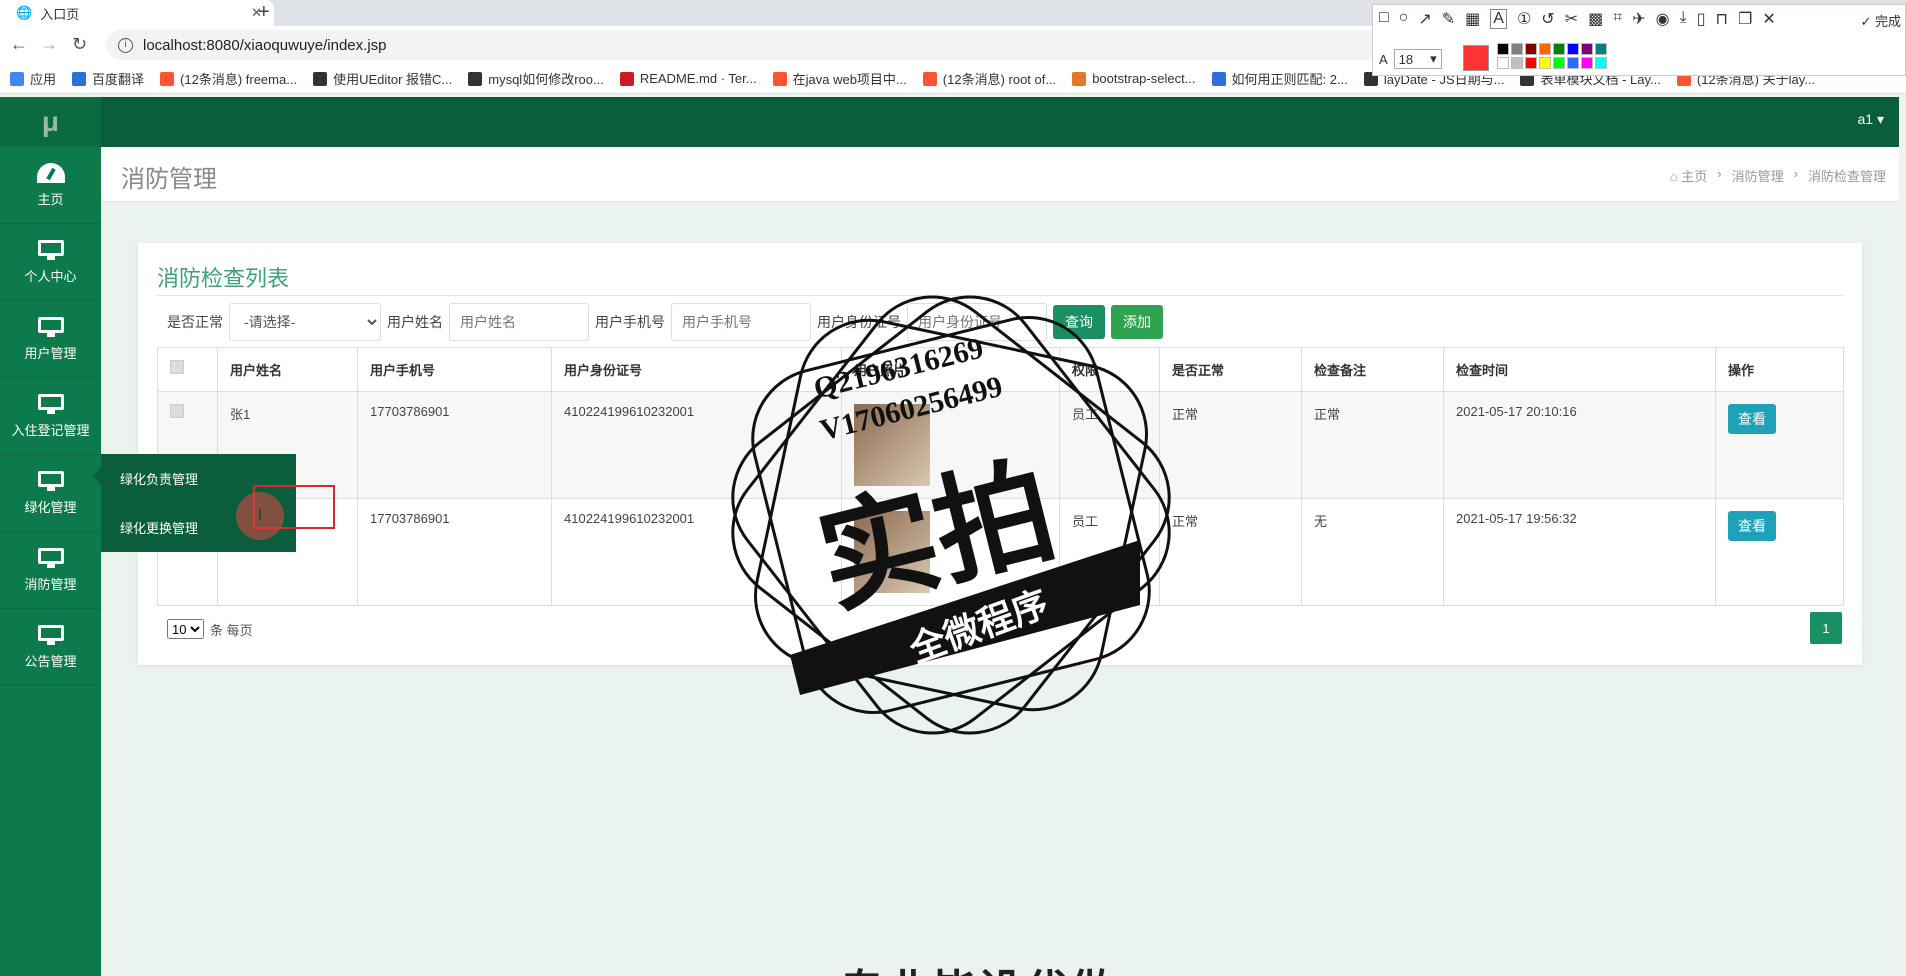  I want to click on arrow-icon: ↗, so click(1424, 19).